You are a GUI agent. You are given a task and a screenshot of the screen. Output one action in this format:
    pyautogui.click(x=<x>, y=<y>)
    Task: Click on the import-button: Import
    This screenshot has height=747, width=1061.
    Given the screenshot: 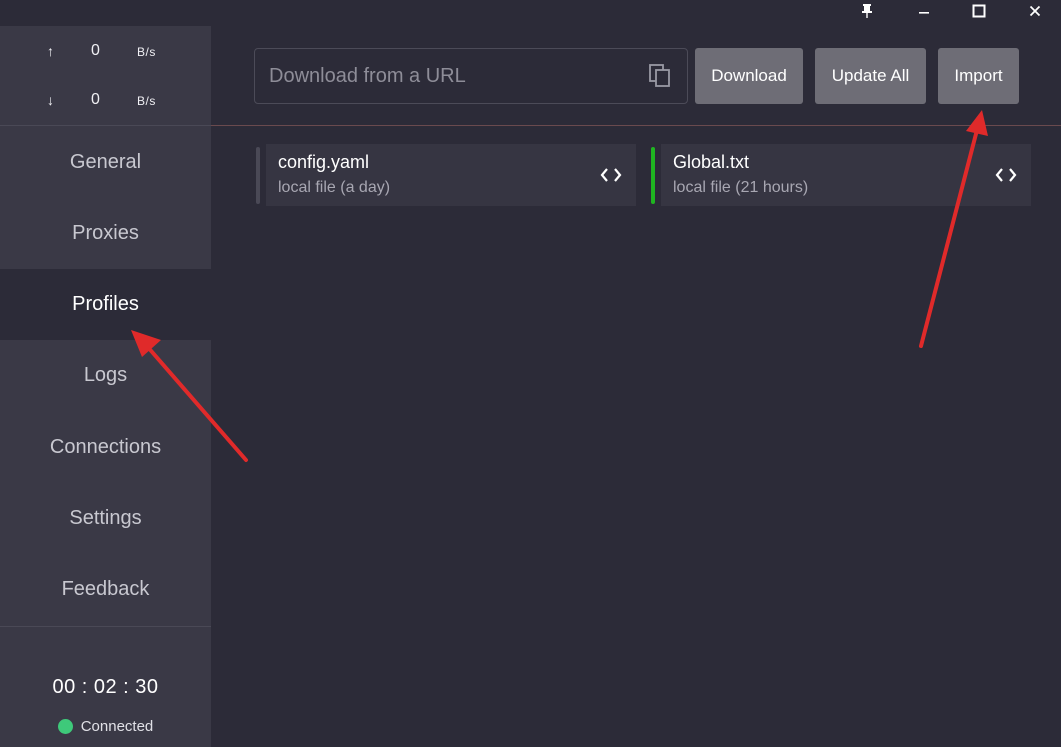 What is the action you would take?
    pyautogui.click(x=978, y=76)
    